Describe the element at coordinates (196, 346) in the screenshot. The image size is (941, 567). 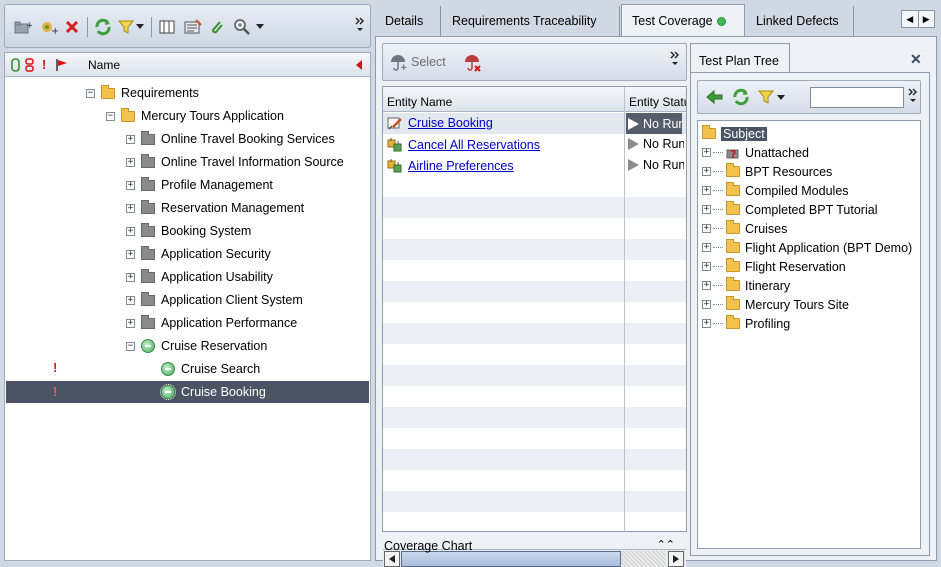
I see `tree-row-cruise-reservation: − Cruise Reservation` at that location.